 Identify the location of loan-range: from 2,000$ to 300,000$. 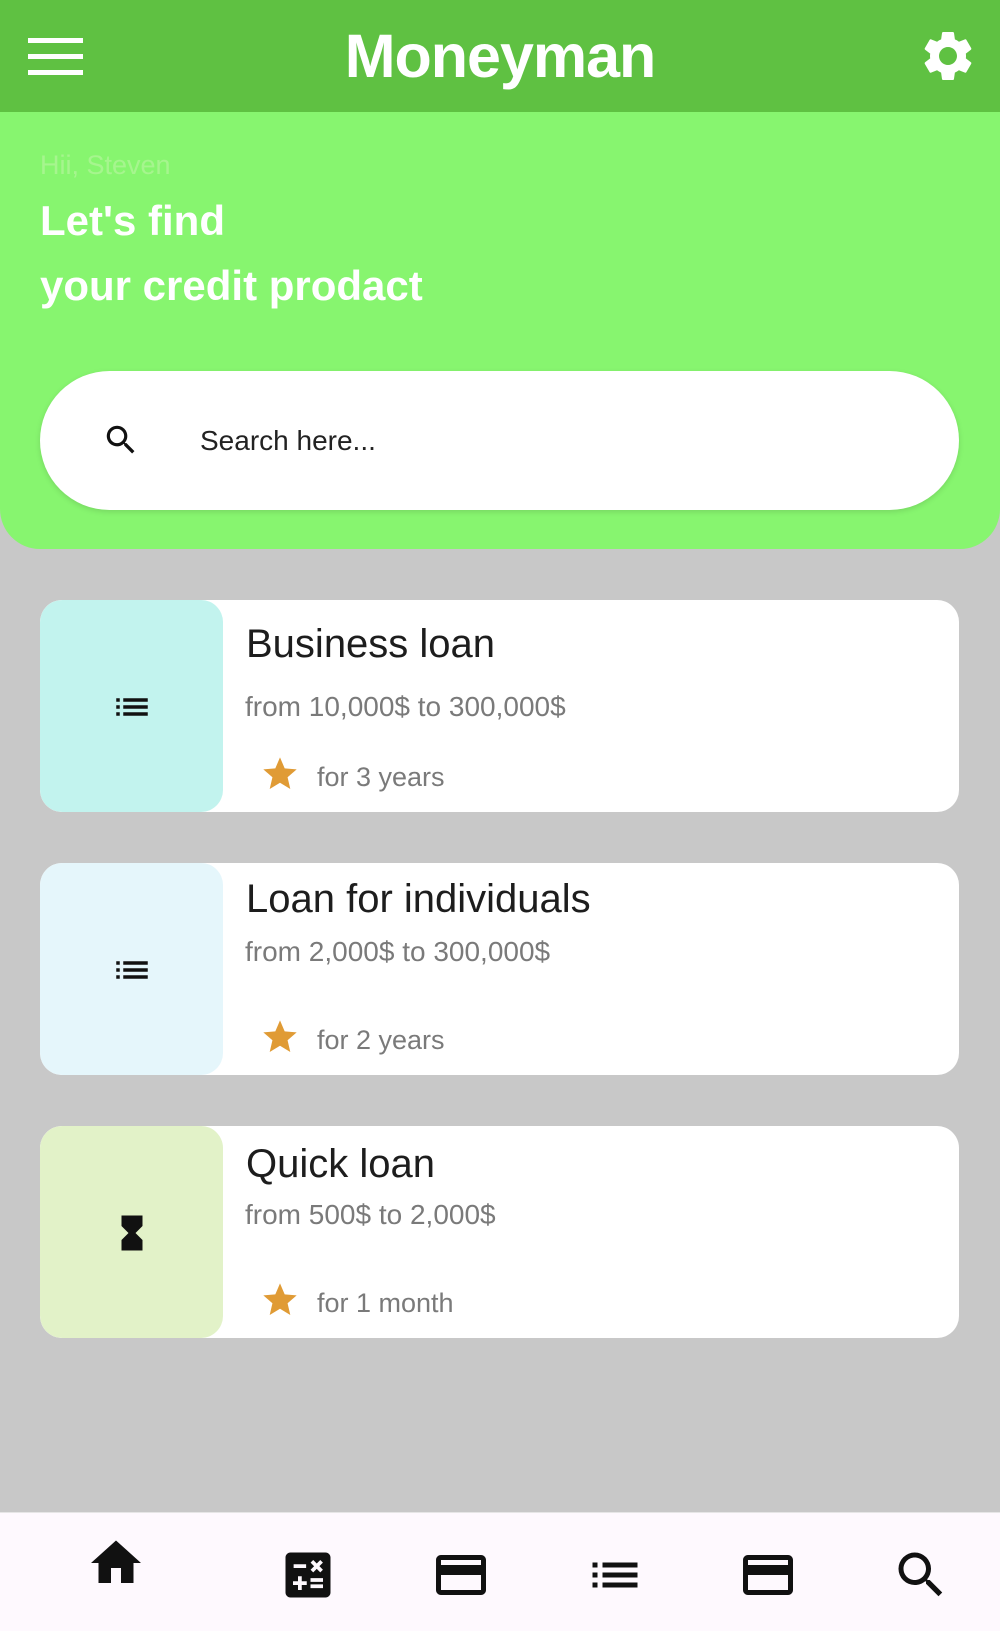
(398, 951).